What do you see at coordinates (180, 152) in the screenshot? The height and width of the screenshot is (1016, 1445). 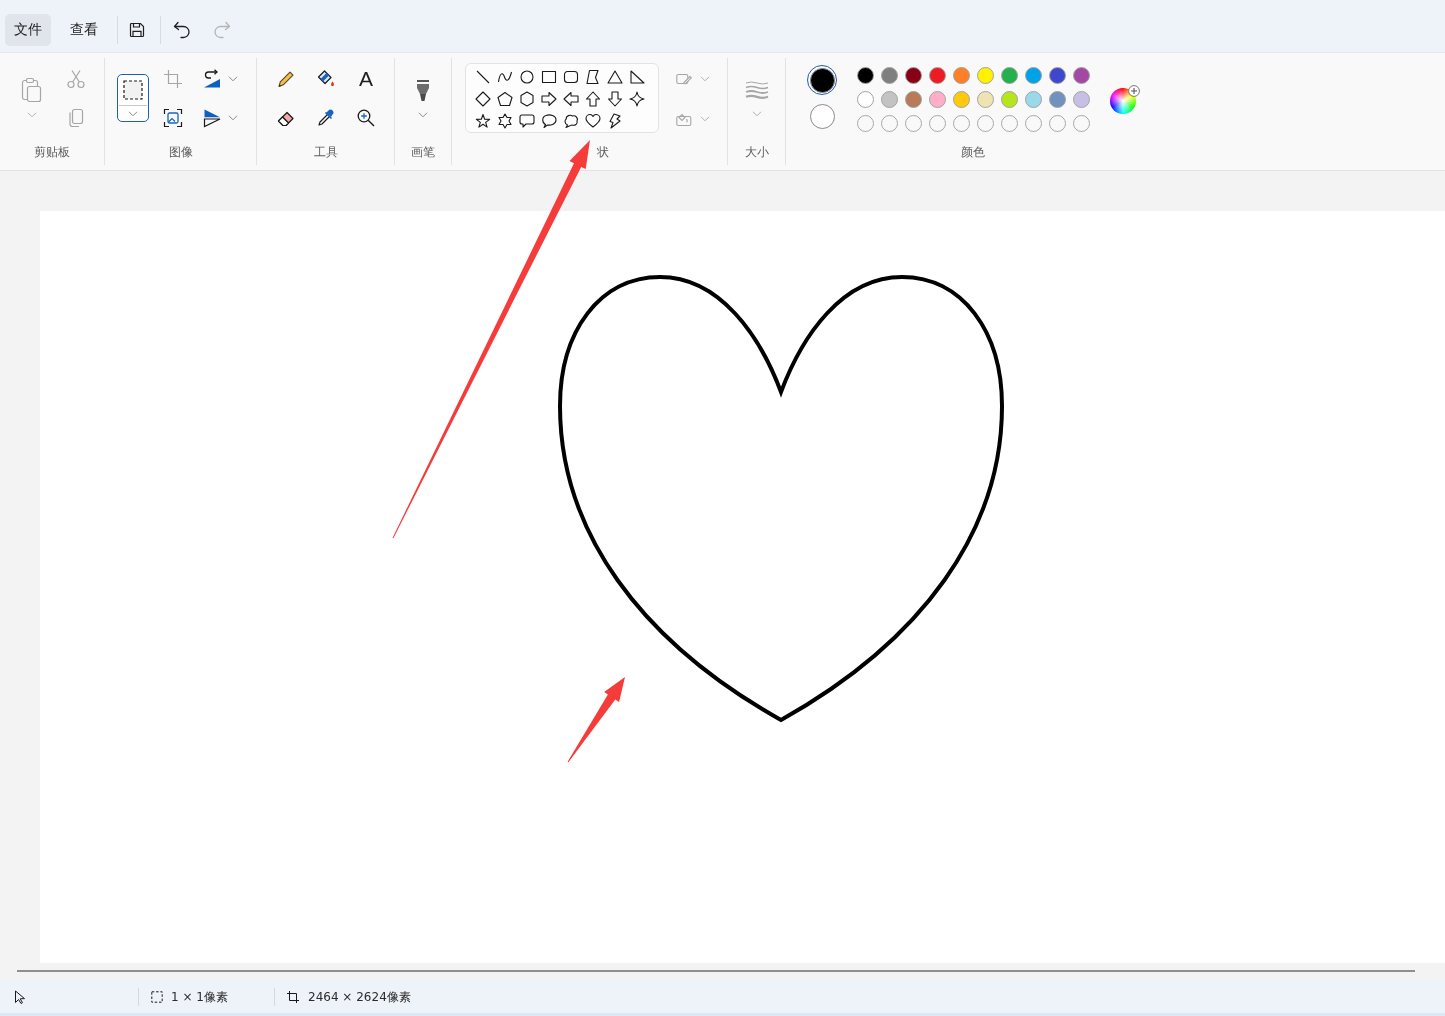 I see `group-label: 图像` at bounding box center [180, 152].